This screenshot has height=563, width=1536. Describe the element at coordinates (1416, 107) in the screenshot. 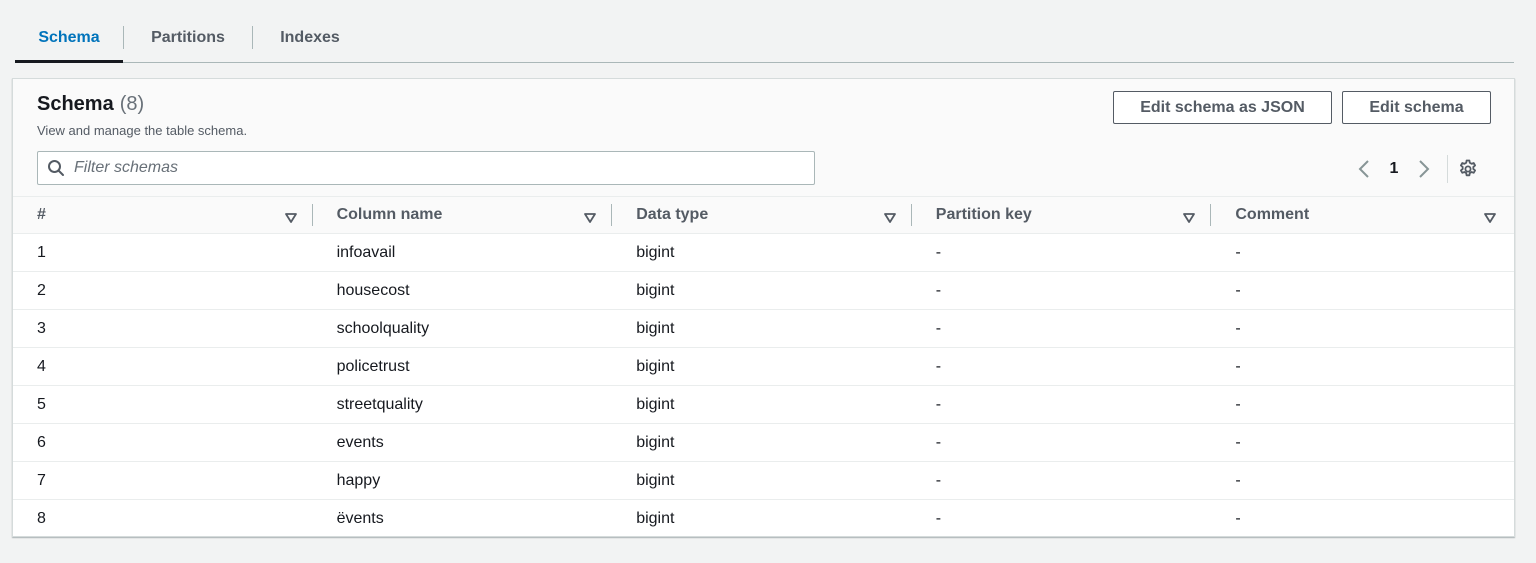

I see `edit-schema-button: Edit schema` at that location.